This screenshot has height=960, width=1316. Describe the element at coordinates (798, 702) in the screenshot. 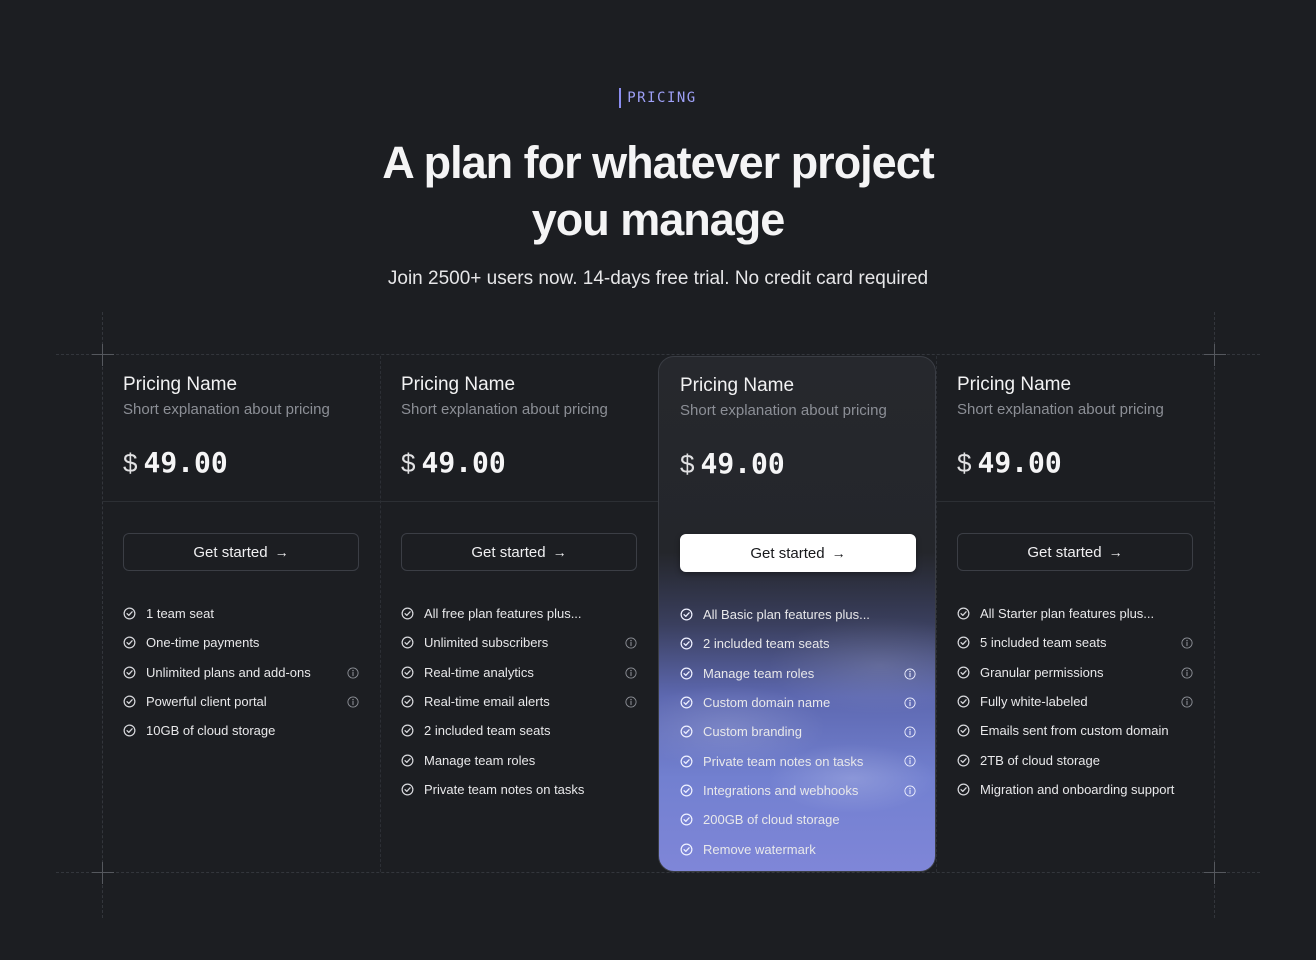

I see `feature-item: Custom domain name` at that location.